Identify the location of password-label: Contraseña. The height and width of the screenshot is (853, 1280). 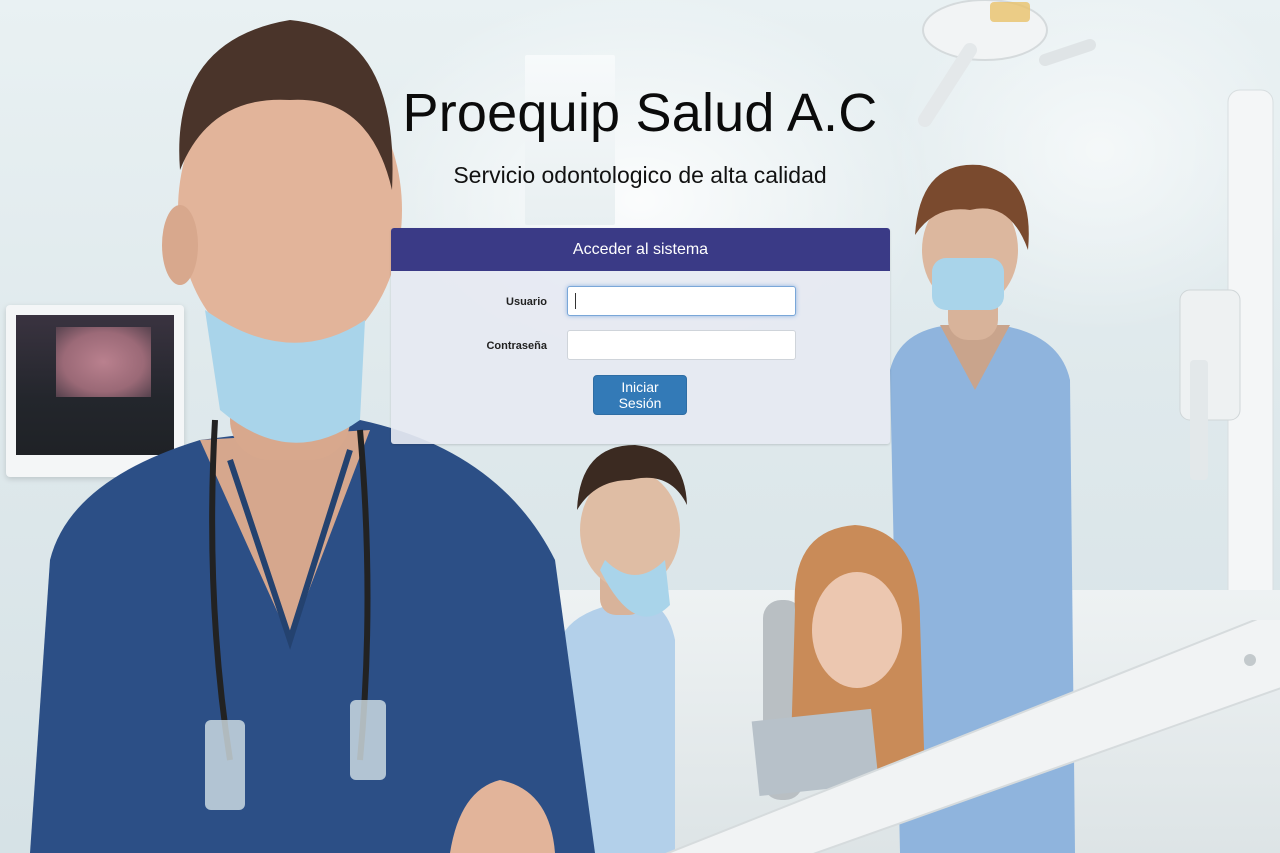
(516, 346).